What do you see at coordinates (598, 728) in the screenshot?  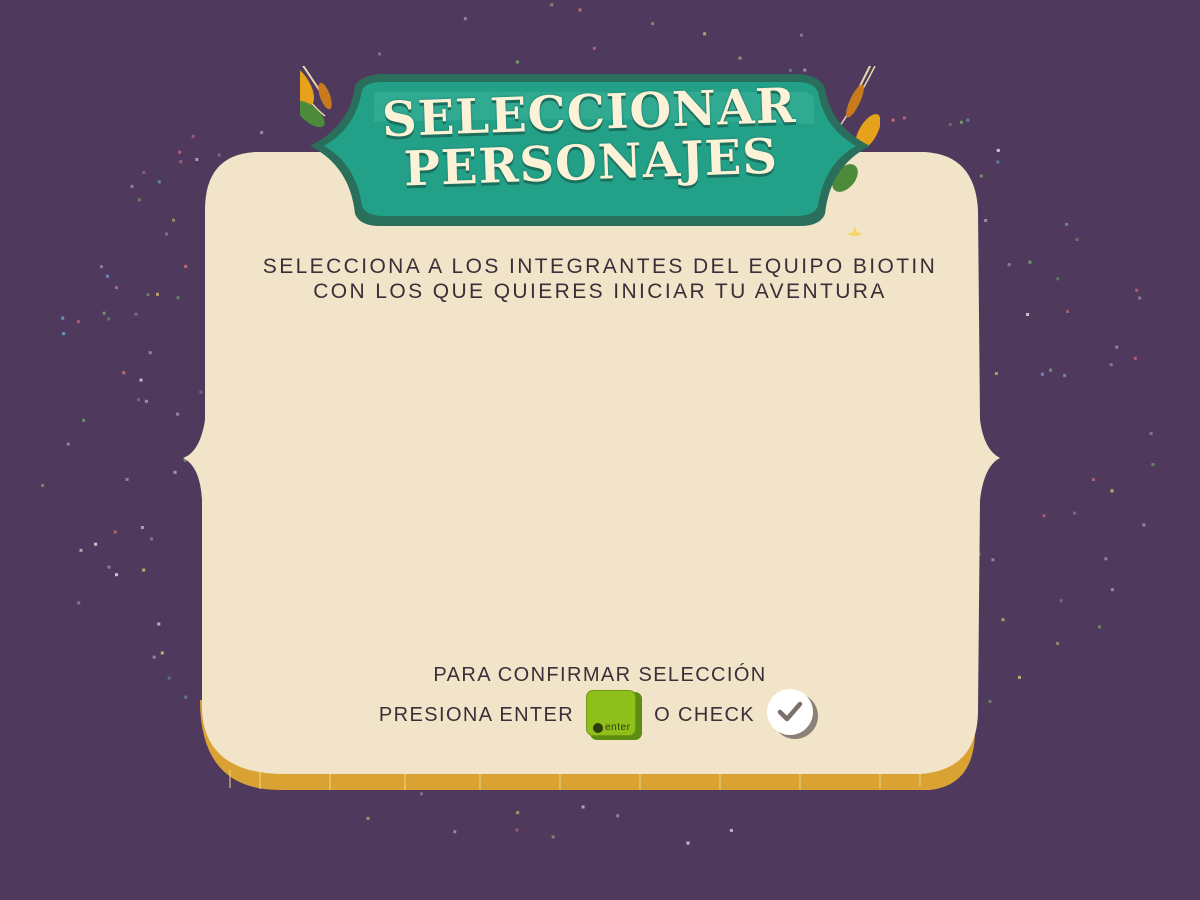 I see `key-check-dot-icon` at bounding box center [598, 728].